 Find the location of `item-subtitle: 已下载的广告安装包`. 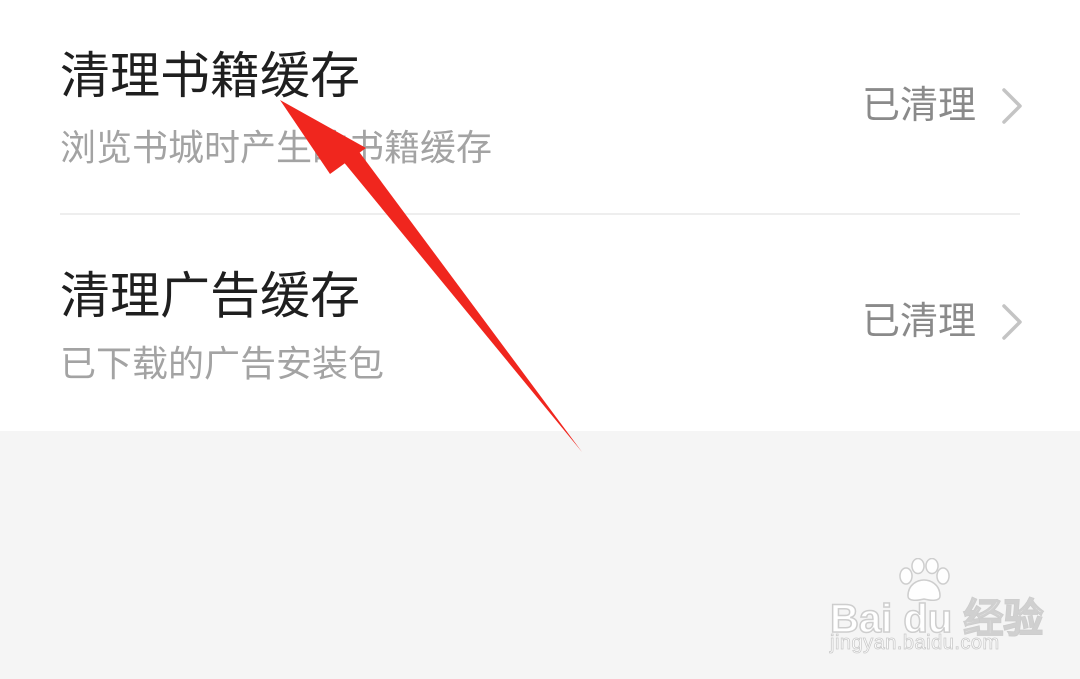

item-subtitle: 已下载的广告安装包 is located at coordinates (222, 364).